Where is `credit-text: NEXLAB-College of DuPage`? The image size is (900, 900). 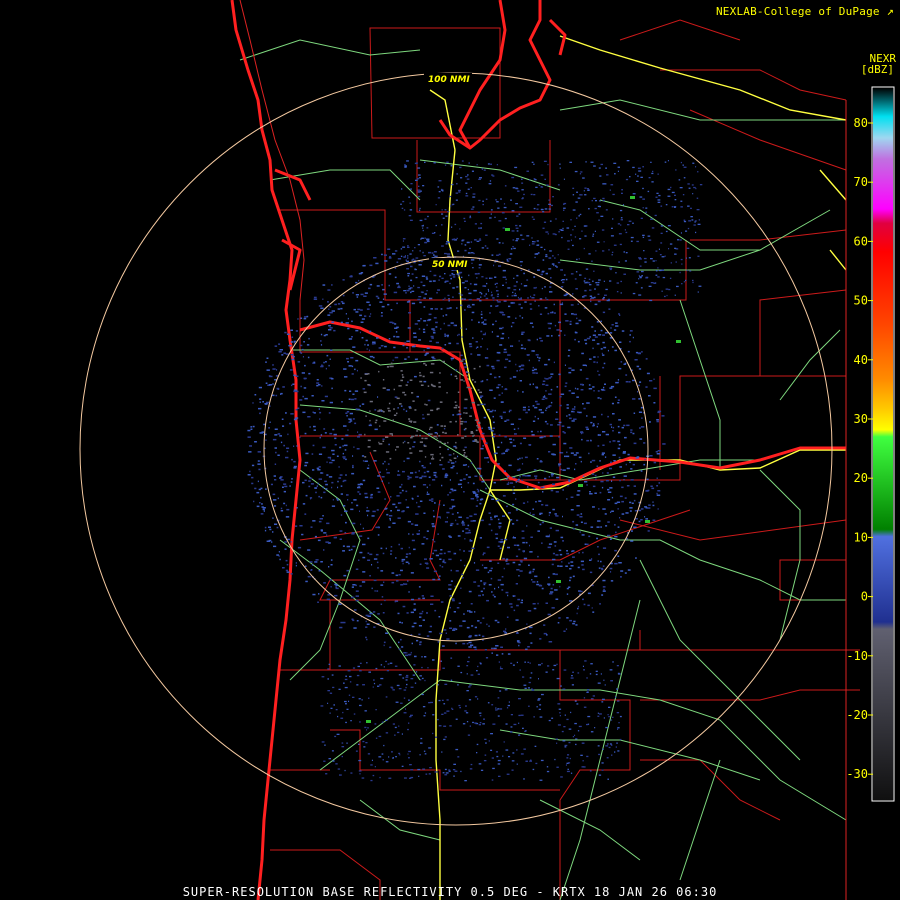
credit-text: NEXLAB-College of DuPage is located at coordinates (797, 11).